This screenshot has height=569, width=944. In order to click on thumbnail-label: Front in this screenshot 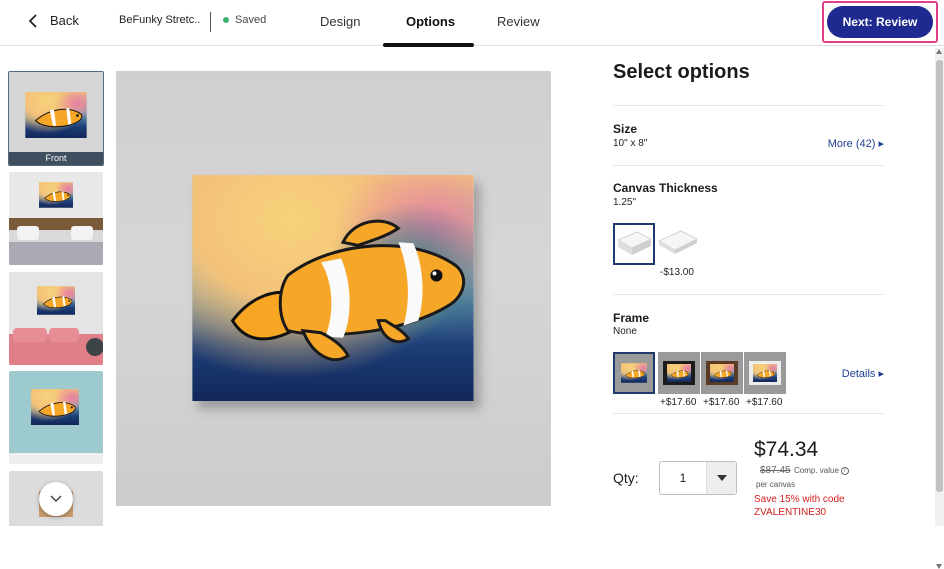, I will do `click(56, 158)`.